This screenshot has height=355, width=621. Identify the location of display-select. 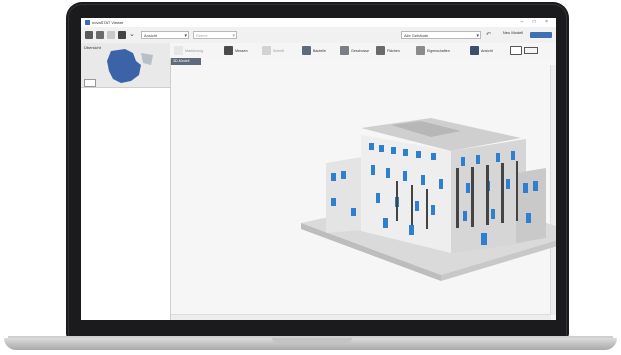
(531, 50).